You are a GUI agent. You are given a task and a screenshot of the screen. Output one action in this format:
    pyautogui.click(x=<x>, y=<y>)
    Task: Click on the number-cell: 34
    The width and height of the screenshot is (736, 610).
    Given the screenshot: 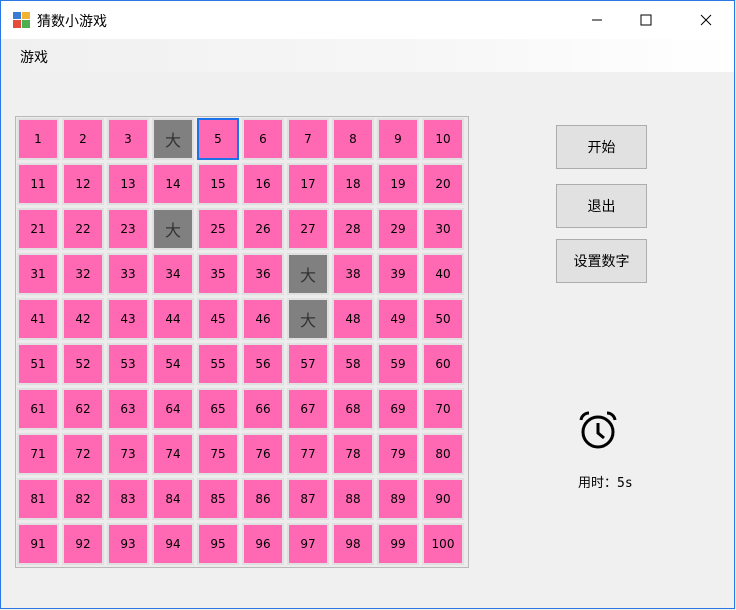 What is the action you would take?
    pyautogui.click(x=173, y=274)
    